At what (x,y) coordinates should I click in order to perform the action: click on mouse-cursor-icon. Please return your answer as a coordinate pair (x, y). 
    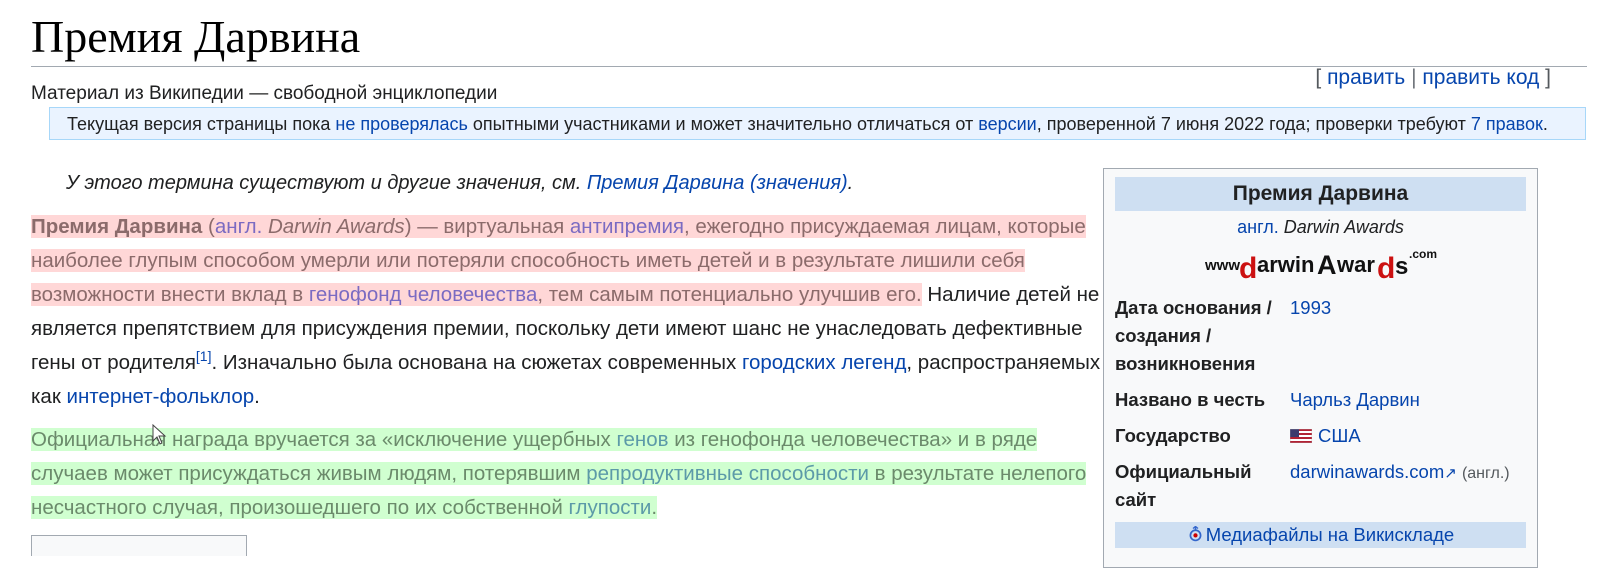
    Looking at the image, I should click on (159, 434).